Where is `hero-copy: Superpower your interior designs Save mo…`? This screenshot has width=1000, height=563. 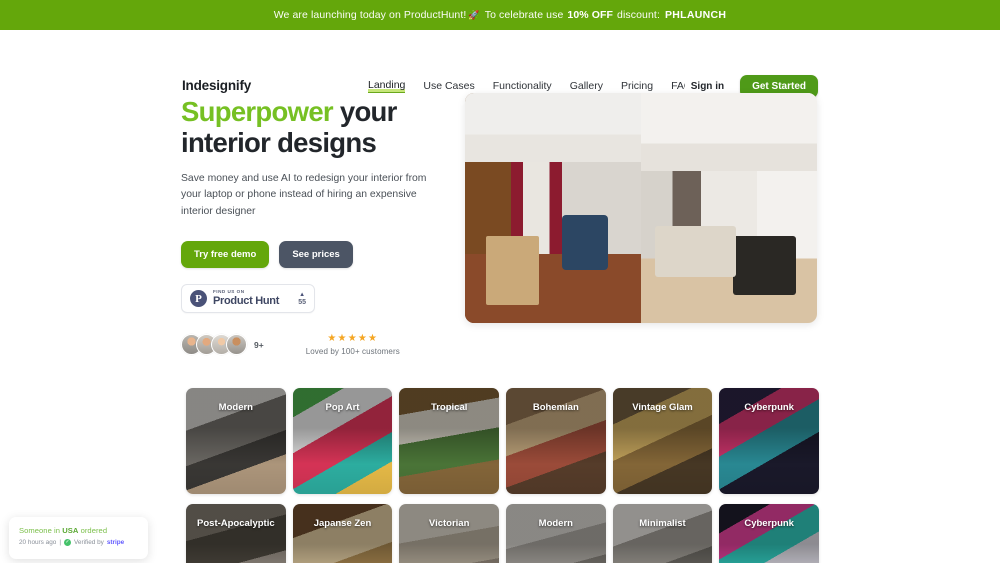
hero-copy: Superpower your interior designs Save mo… is located at coordinates (308, 226).